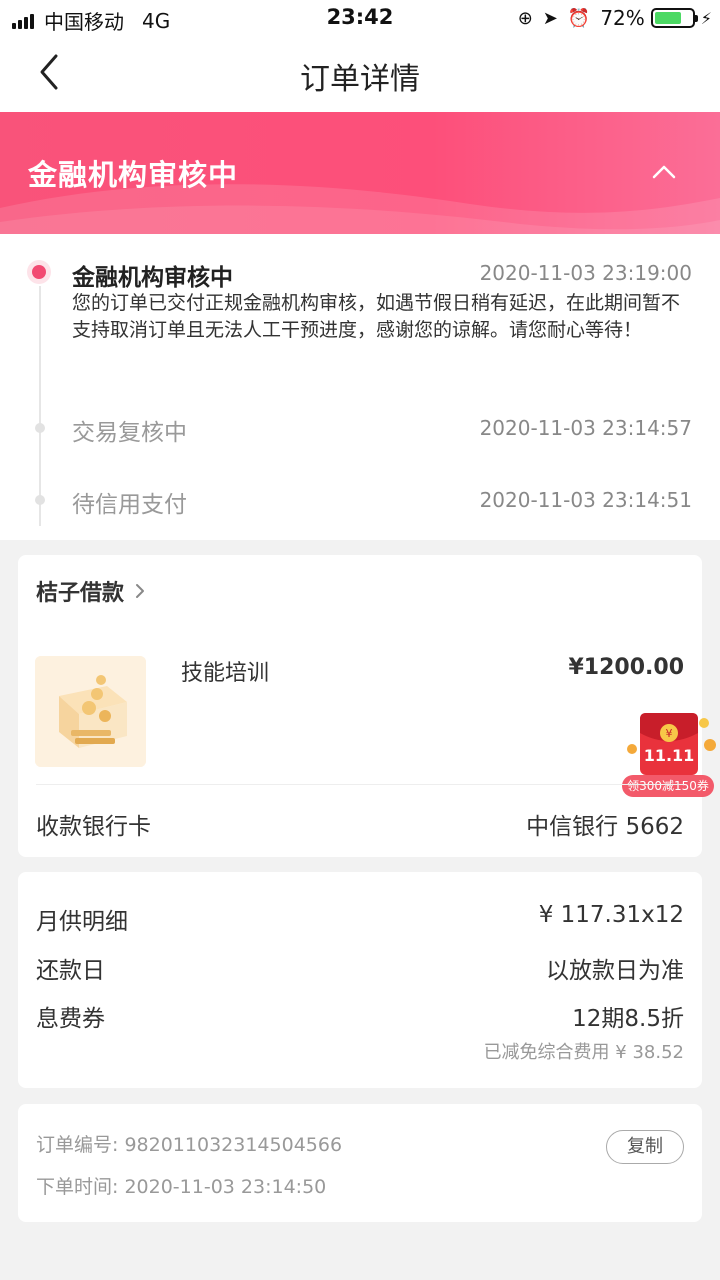  What do you see at coordinates (93, 827) in the screenshot?
I see `bank-card-label: 收款银行卡` at bounding box center [93, 827].